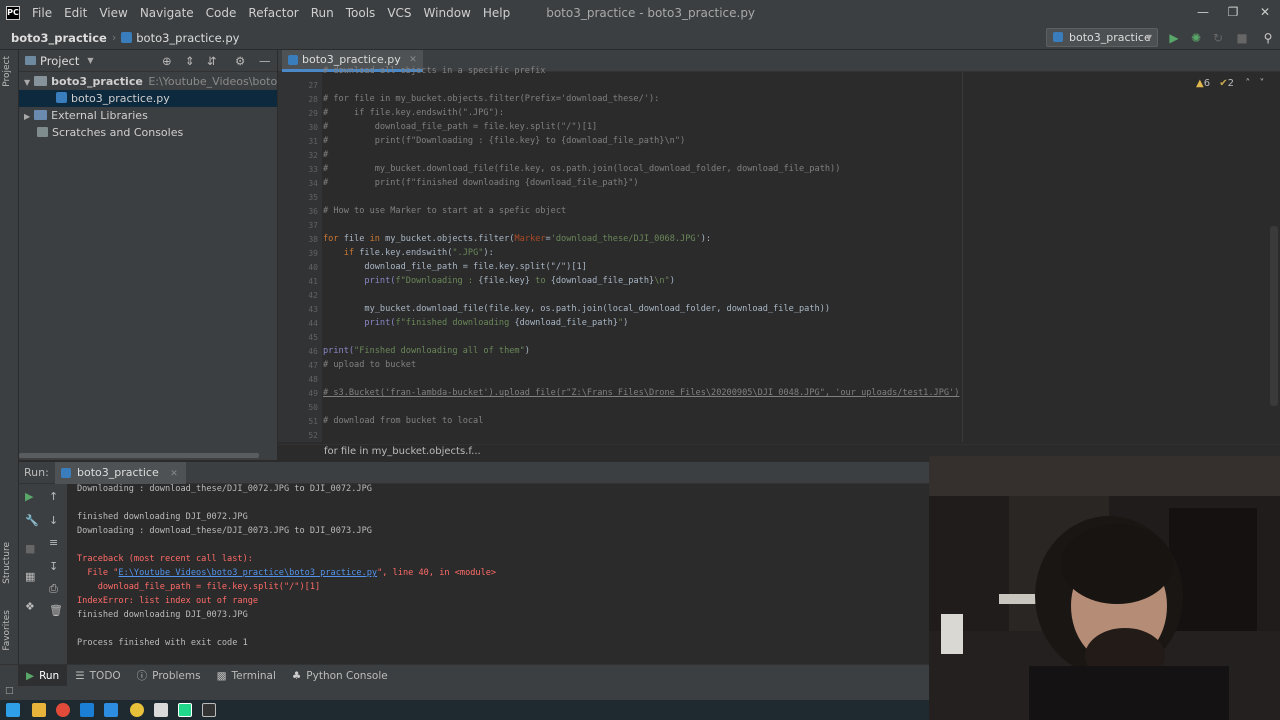  I want to click on horizontal-scrollbar, so click(139, 455).